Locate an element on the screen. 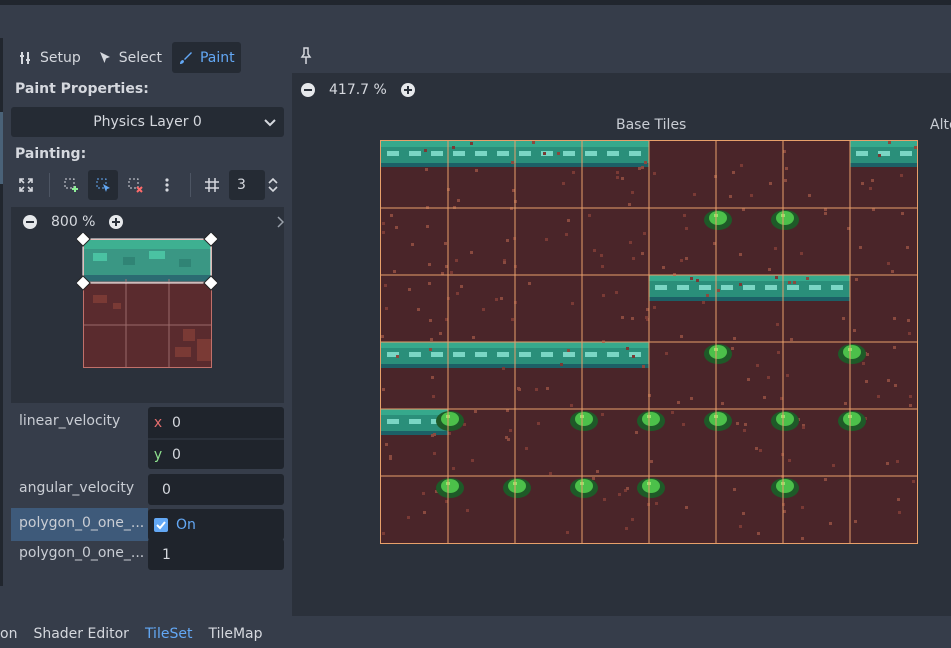 The height and width of the screenshot is (648, 951). edit-polygon-button is located at coordinates (103, 185).